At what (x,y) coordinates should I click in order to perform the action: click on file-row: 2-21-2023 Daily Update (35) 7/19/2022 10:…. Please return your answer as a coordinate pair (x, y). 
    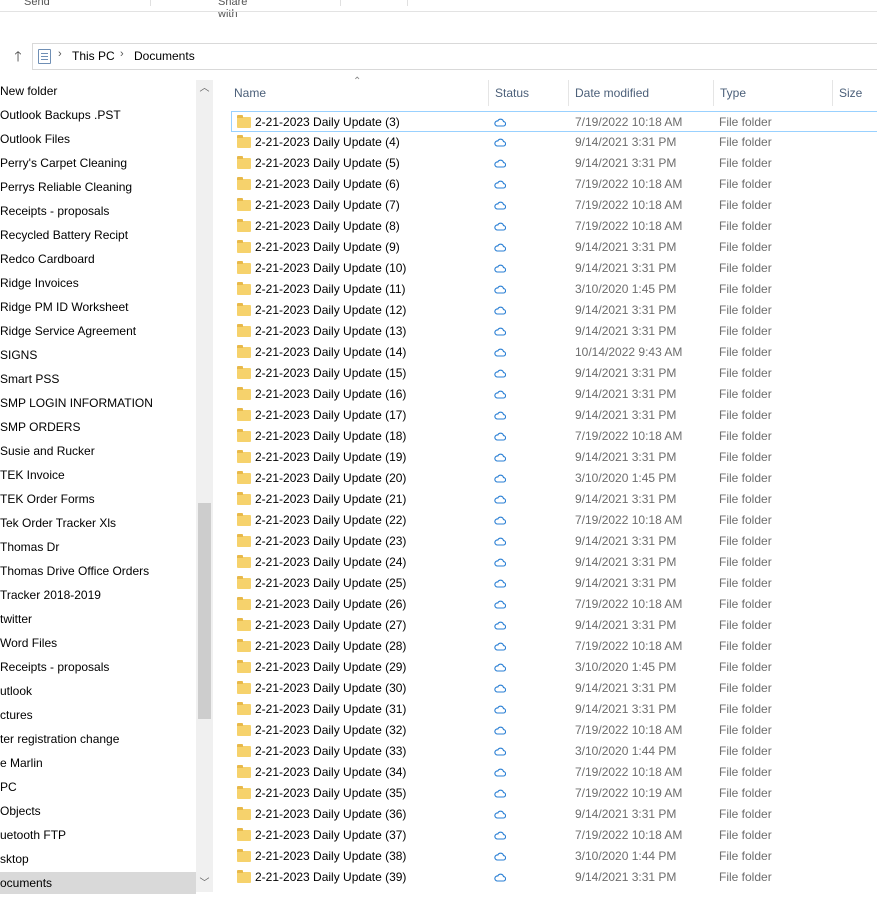
    Looking at the image, I should click on (554, 793).